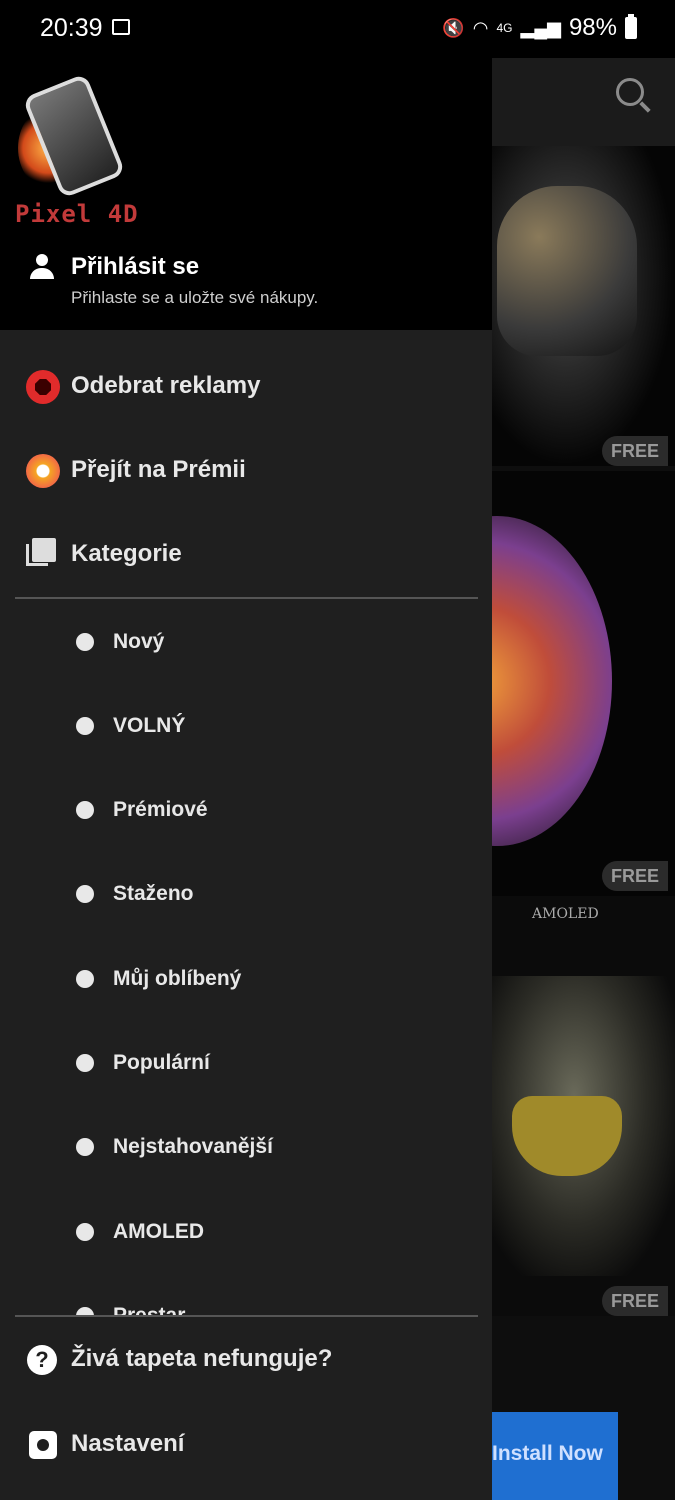  Describe the element at coordinates (246, 1443) in the screenshot. I see `menu-settings: Nastavení` at that location.